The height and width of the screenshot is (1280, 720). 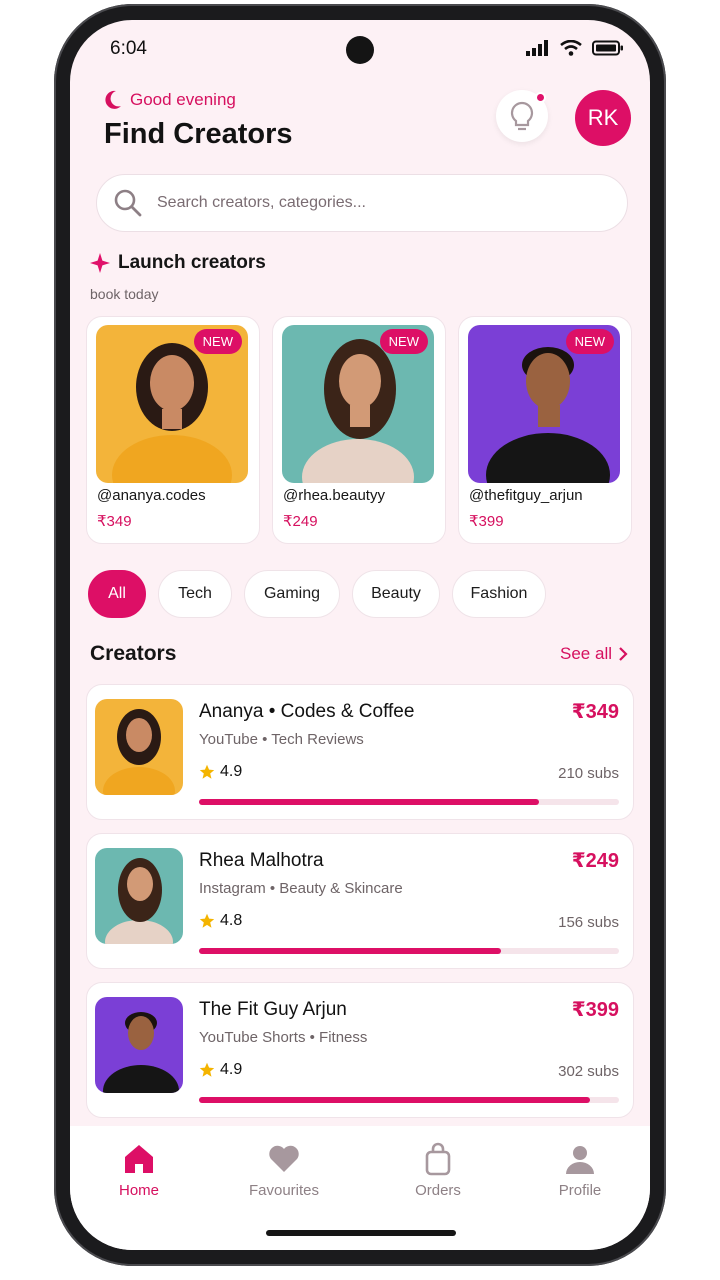 What do you see at coordinates (540, 97) in the screenshot?
I see `notification-dot` at bounding box center [540, 97].